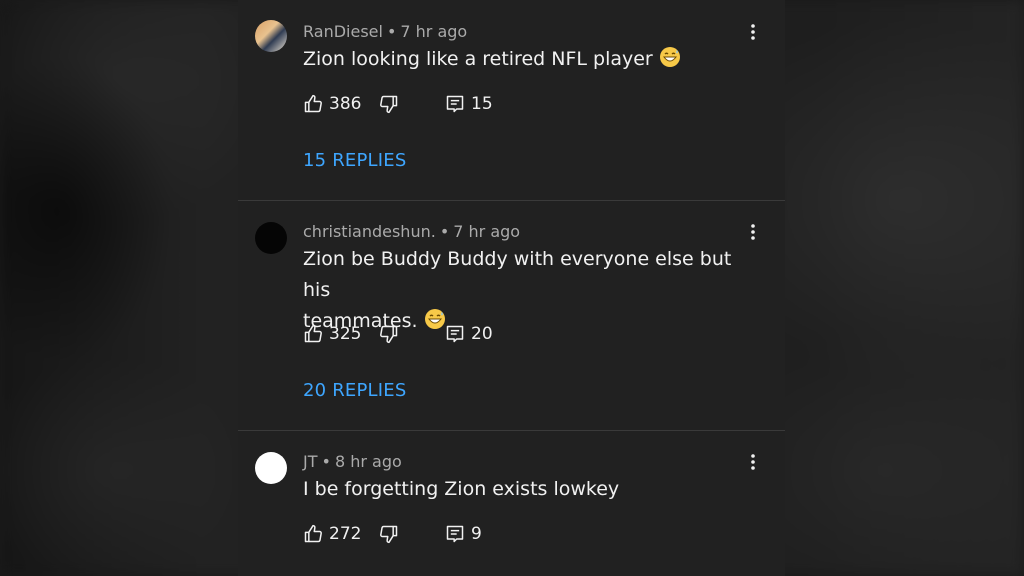 Image resolution: width=1024 pixels, height=576 pixels. I want to click on like-button: 272, so click(332, 534).